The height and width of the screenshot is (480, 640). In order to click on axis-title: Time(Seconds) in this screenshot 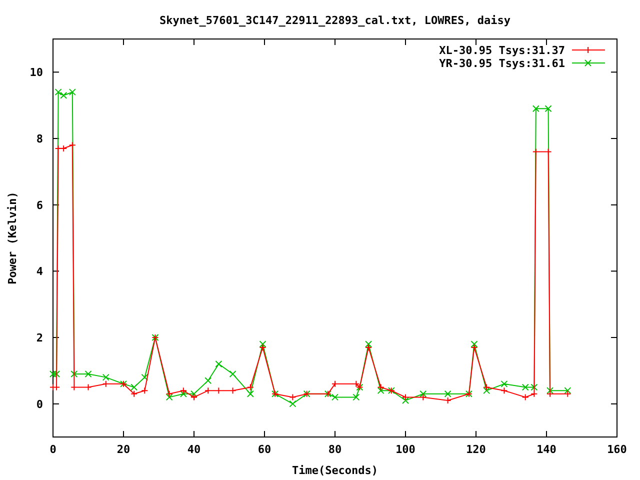, I will do `click(335, 470)`.